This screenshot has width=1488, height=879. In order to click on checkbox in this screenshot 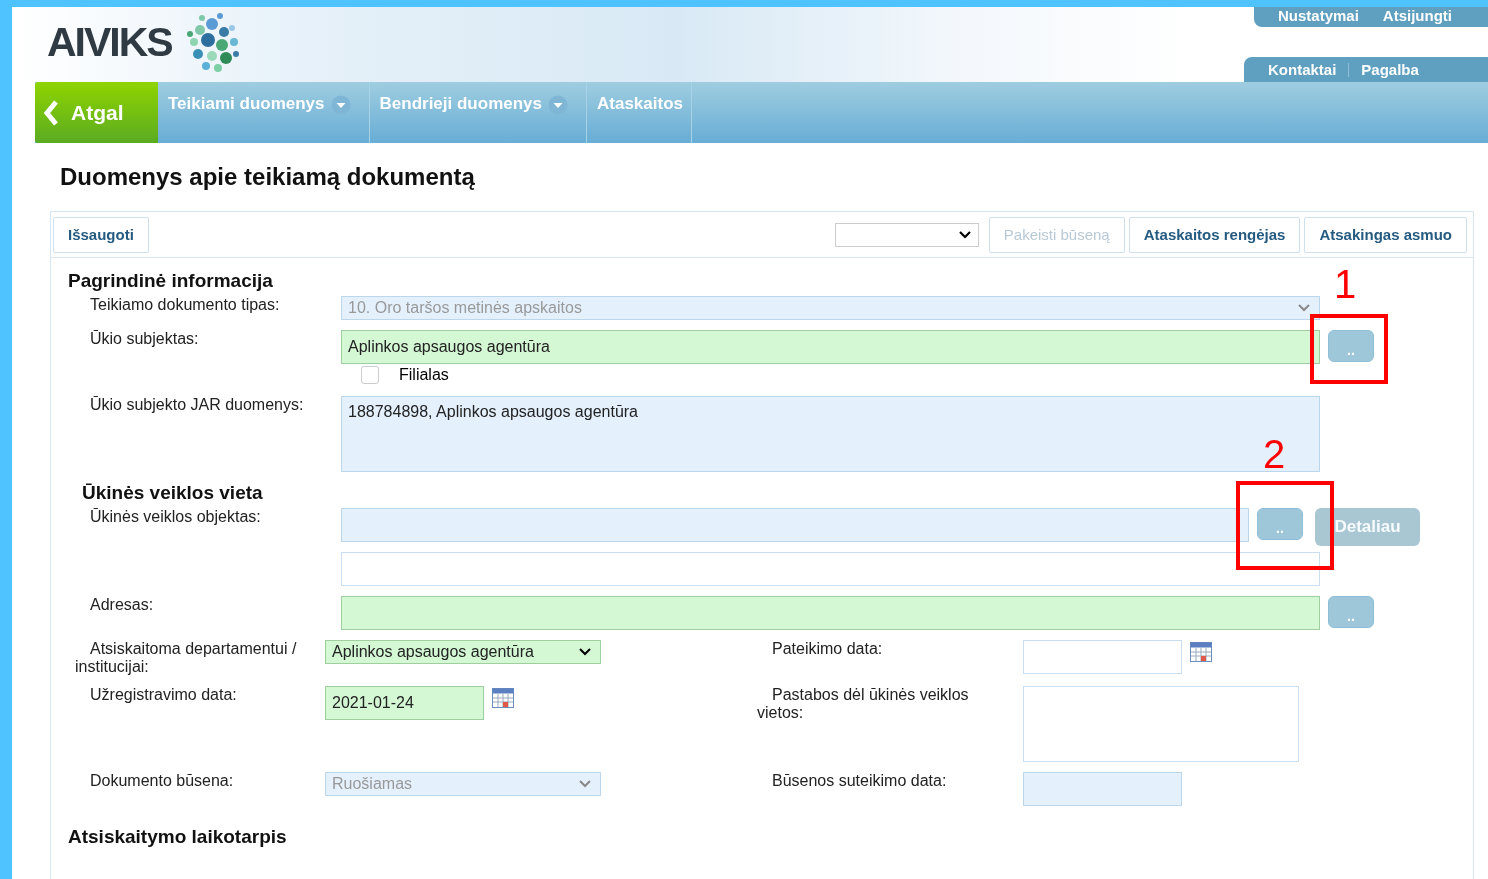, I will do `click(370, 375)`.